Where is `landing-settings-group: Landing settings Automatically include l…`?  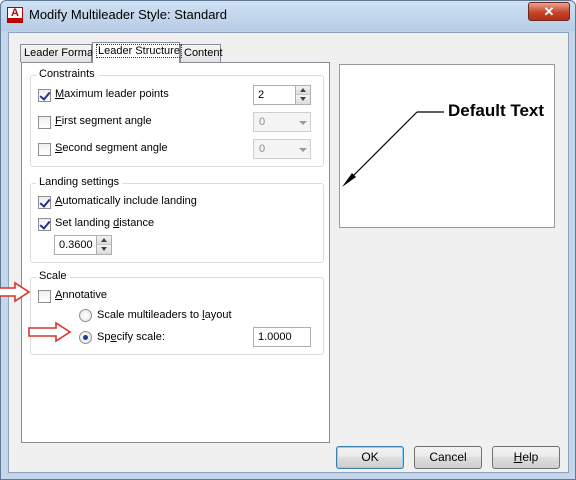
landing-settings-group: Landing settings Automatically include l… is located at coordinates (177, 219).